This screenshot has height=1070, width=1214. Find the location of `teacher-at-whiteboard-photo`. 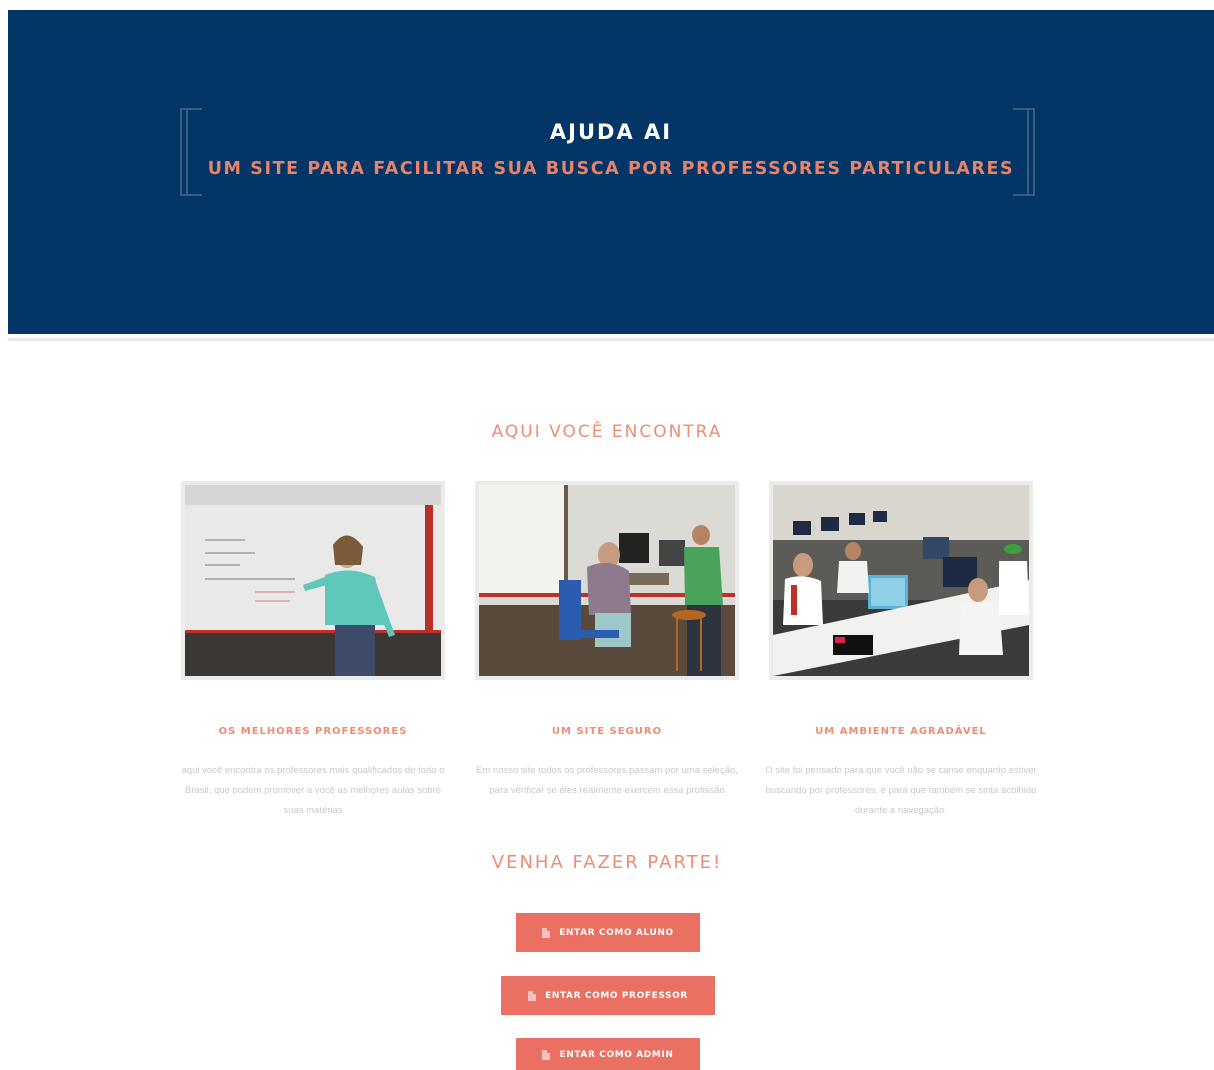

teacher-at-whiteboard-photo is located at coordinates (313, 580).